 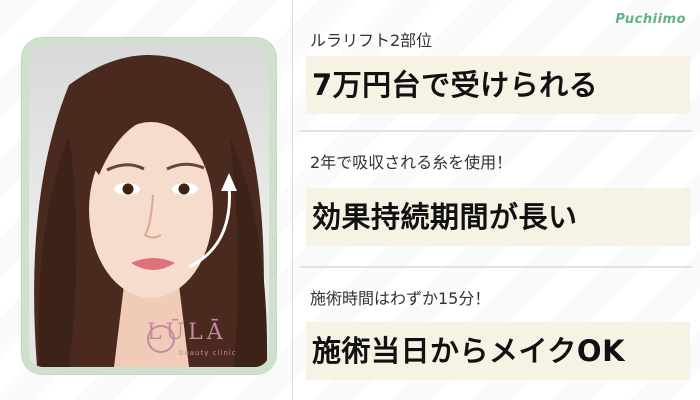 I want to click on feature-subtitle: 2年で吸収される糸を使用！, so click(x=411, y=162).